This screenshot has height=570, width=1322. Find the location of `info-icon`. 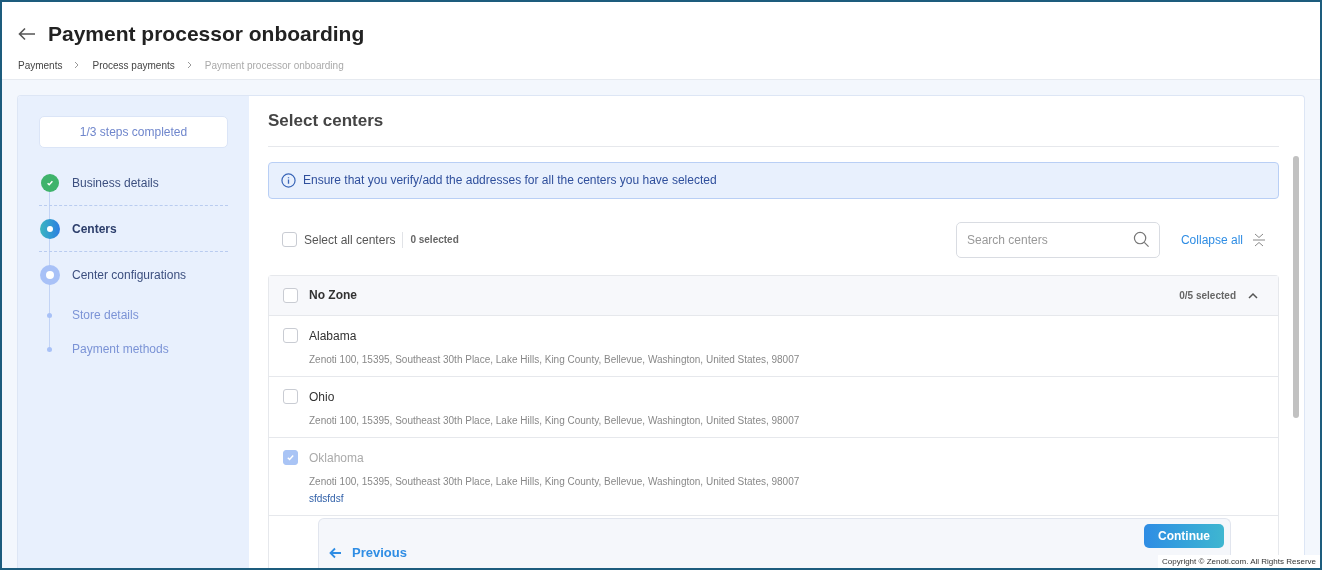

info-icon is located at coordinates (288, 180).